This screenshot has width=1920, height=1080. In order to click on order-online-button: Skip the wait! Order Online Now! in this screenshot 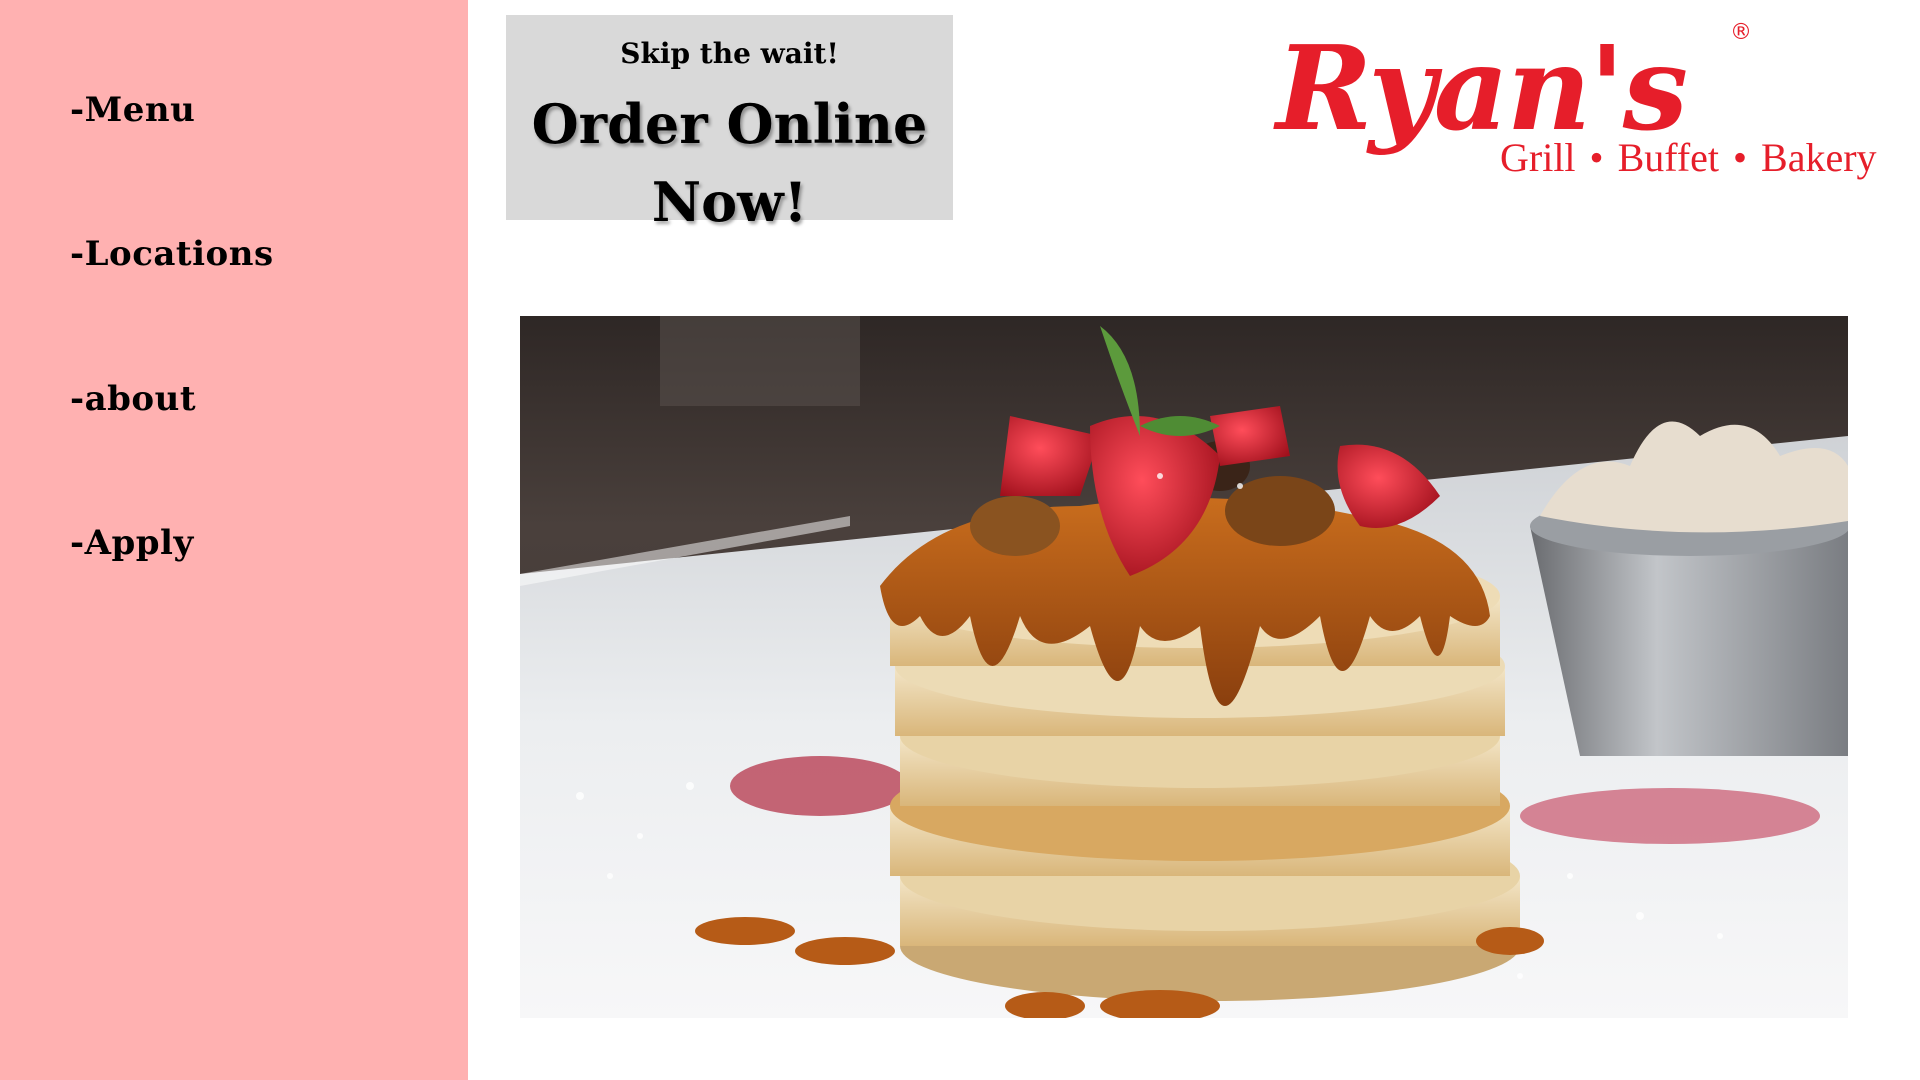, I will do `click(729, 124)`.